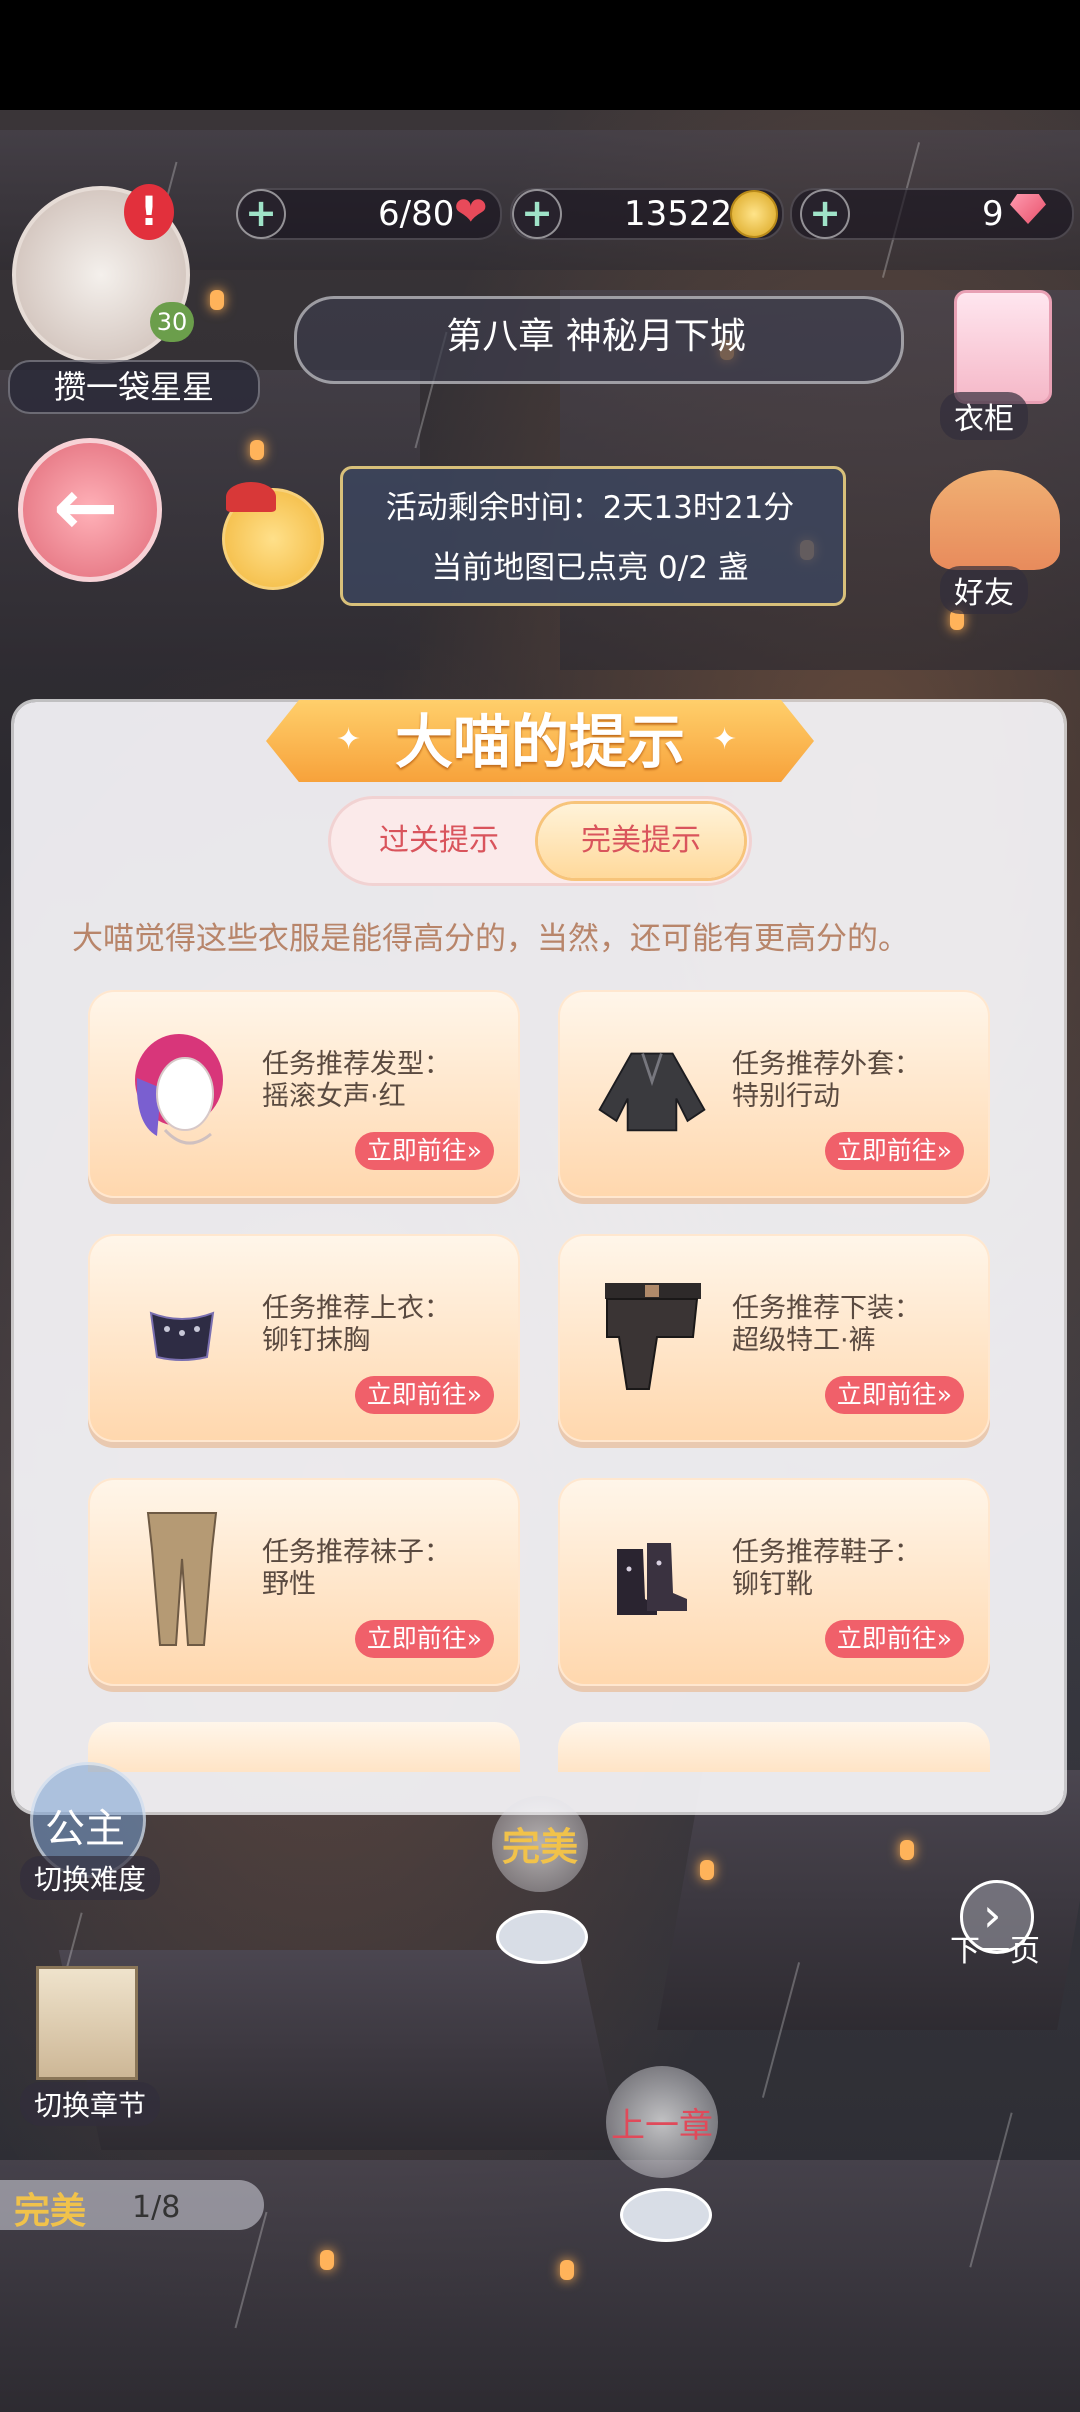 This screenshot has width=1080, height=2412. Describe the element at coordinates (786, 1096) in the screenshot. I see `card-item-name: 特别行动` at that location.